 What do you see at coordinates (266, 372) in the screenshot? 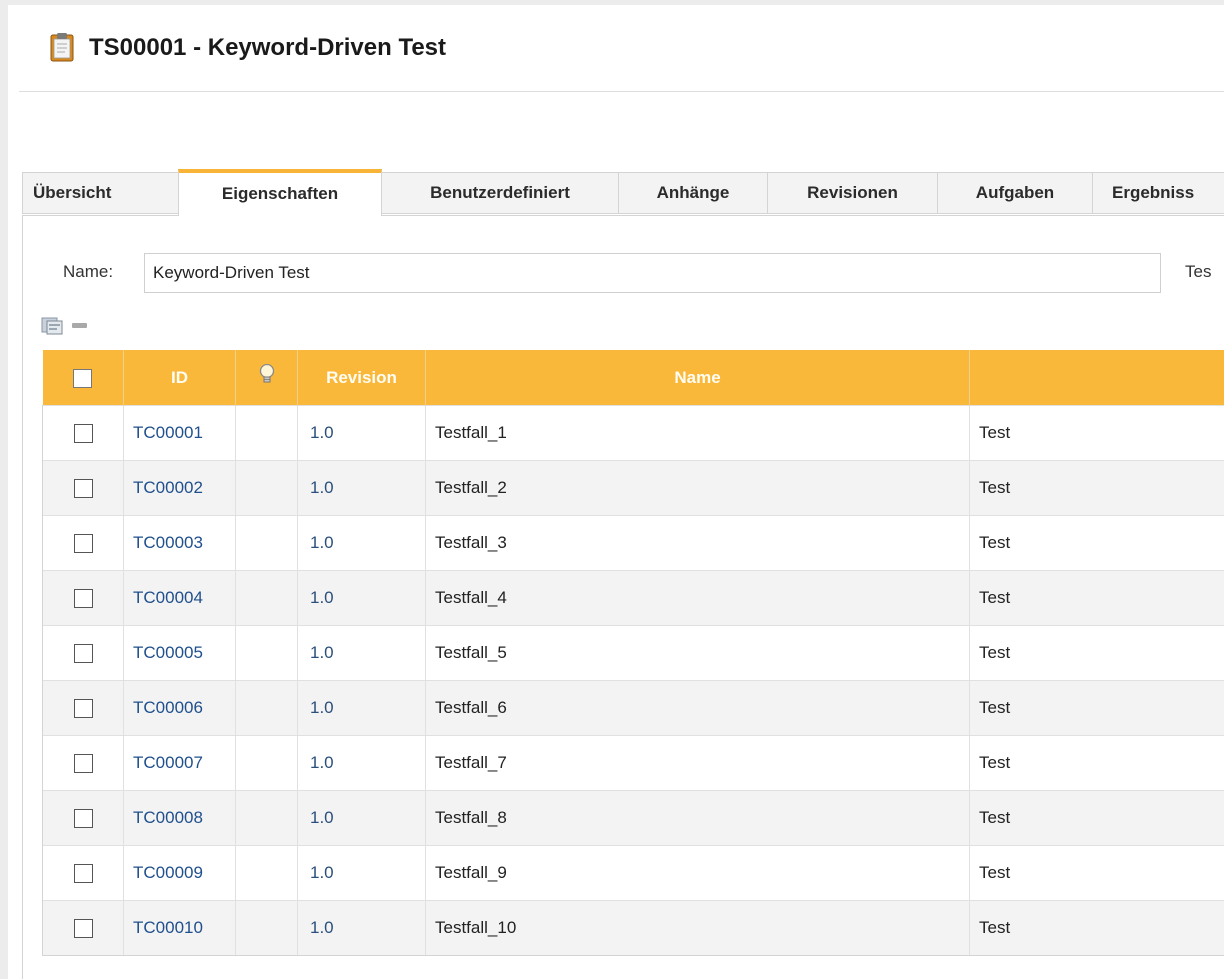
I see `lightbulb-icon` at bounding box center [266, 372].